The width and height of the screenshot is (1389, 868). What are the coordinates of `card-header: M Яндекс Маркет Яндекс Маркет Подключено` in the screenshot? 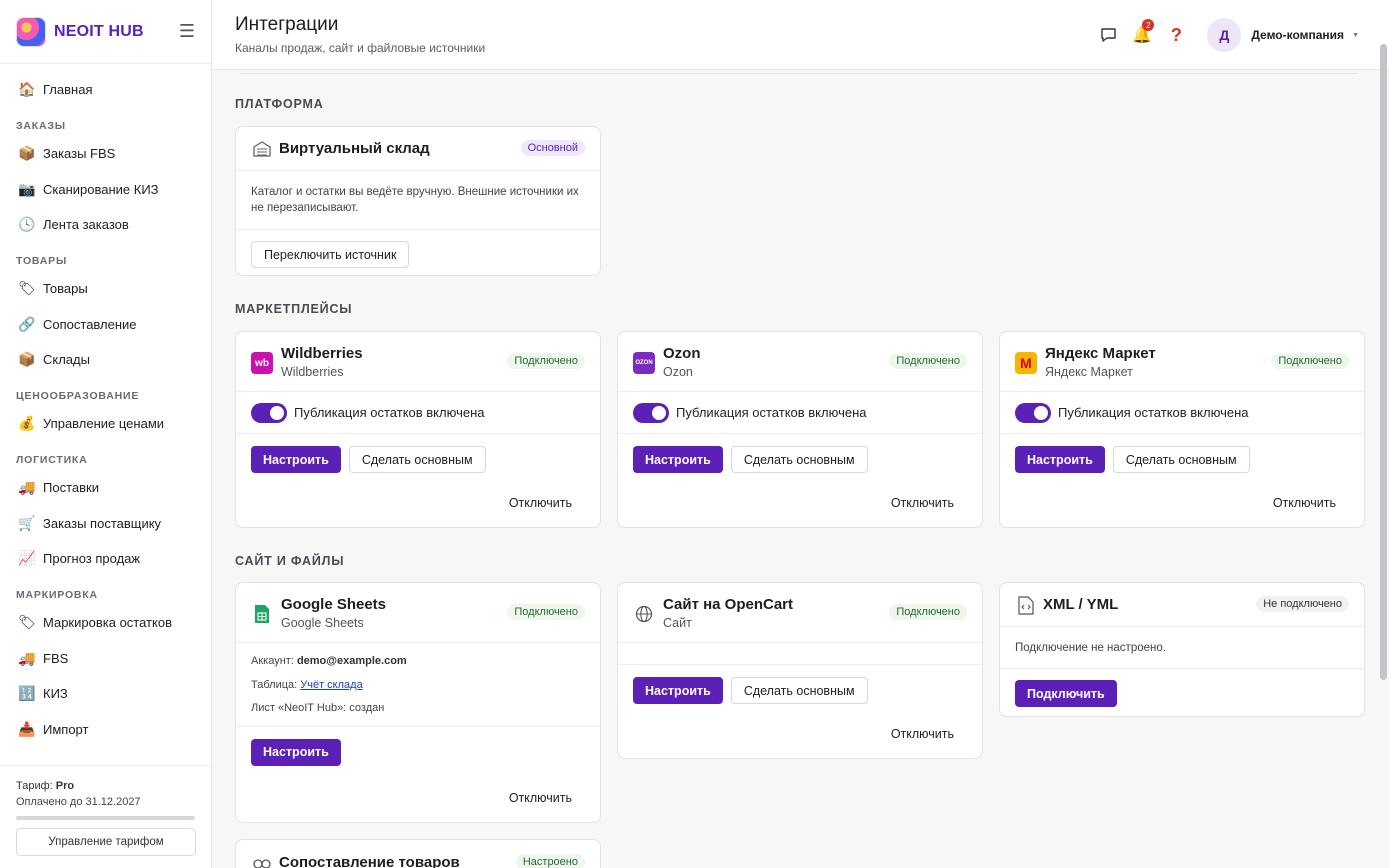 It's located at (1182, 362).